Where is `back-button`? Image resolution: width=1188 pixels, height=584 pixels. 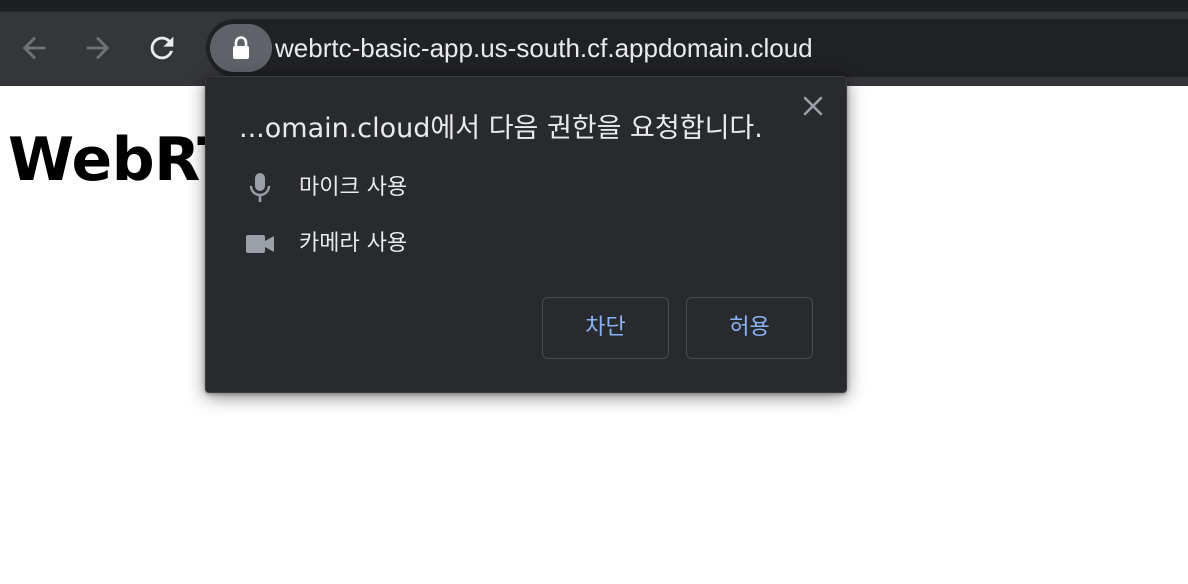
back-button is located at coordinates (34, 48).